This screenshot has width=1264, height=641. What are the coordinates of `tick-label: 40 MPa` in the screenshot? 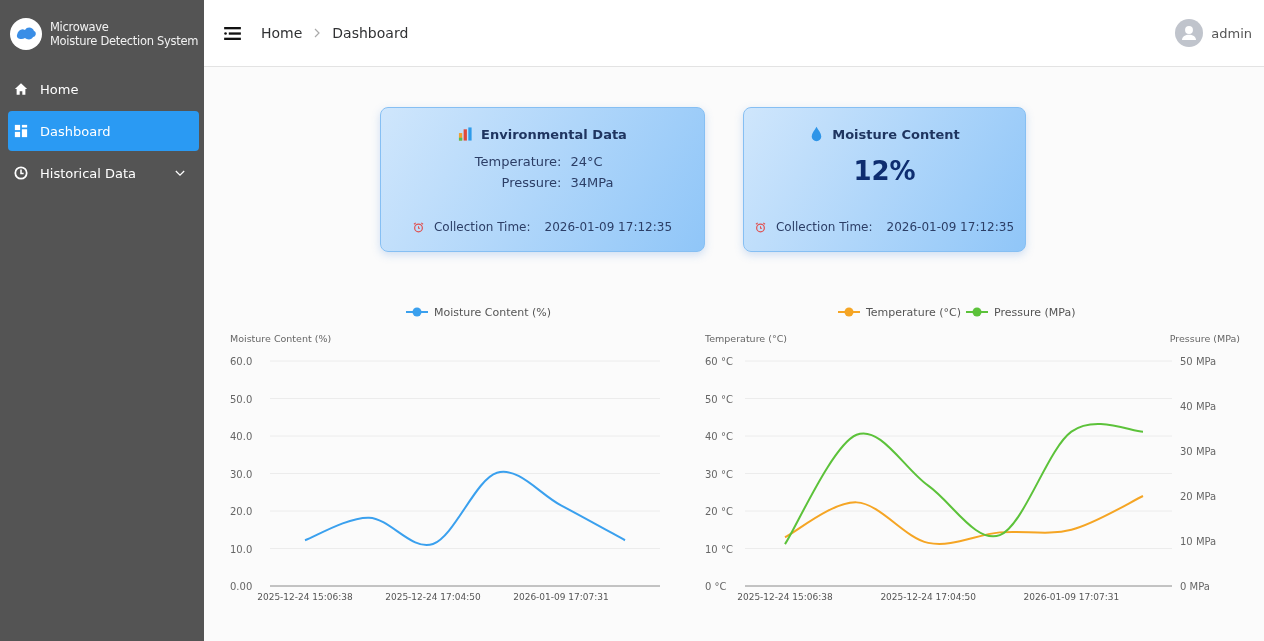 It's located at (1198, 406).